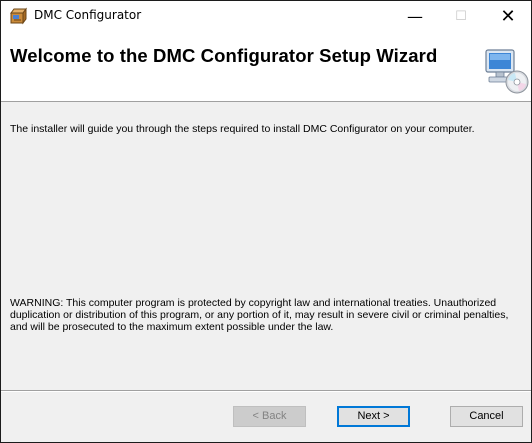  What do you see at coordinates (486, 416) in the screenshot?
I see `cancel-button: Cancel` at bounding box center [486, 416].